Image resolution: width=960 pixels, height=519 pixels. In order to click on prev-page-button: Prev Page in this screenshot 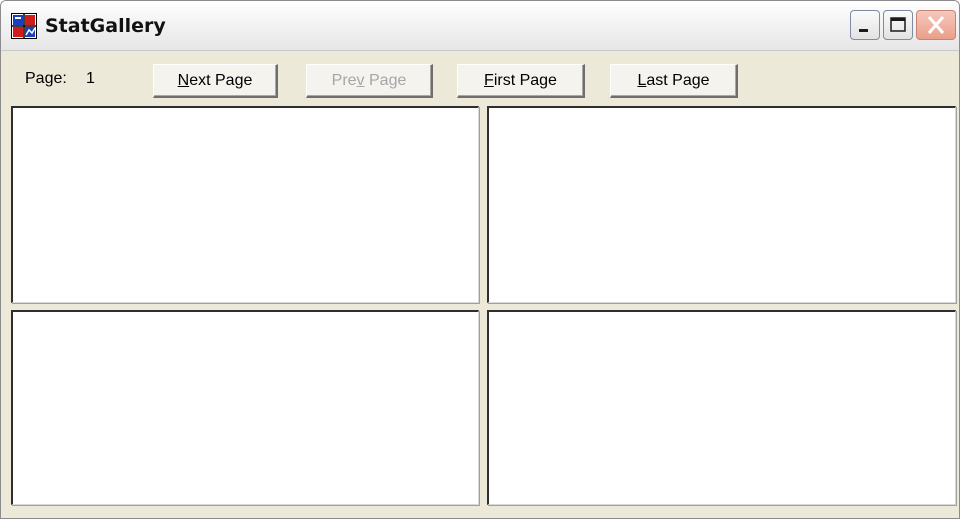, I will do `click(369, 81)`.